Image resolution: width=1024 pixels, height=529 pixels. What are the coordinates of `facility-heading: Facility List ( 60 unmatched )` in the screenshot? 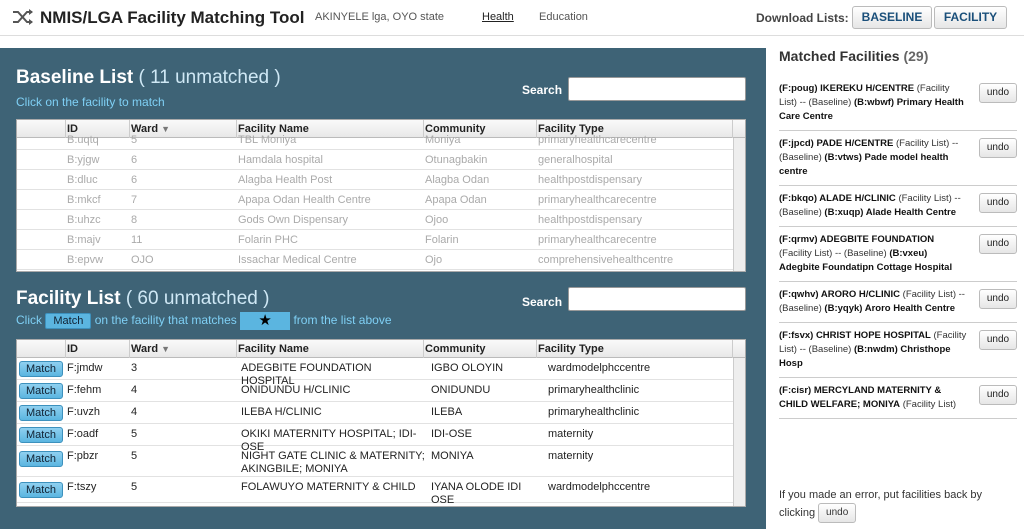 It's located at (142, 299).